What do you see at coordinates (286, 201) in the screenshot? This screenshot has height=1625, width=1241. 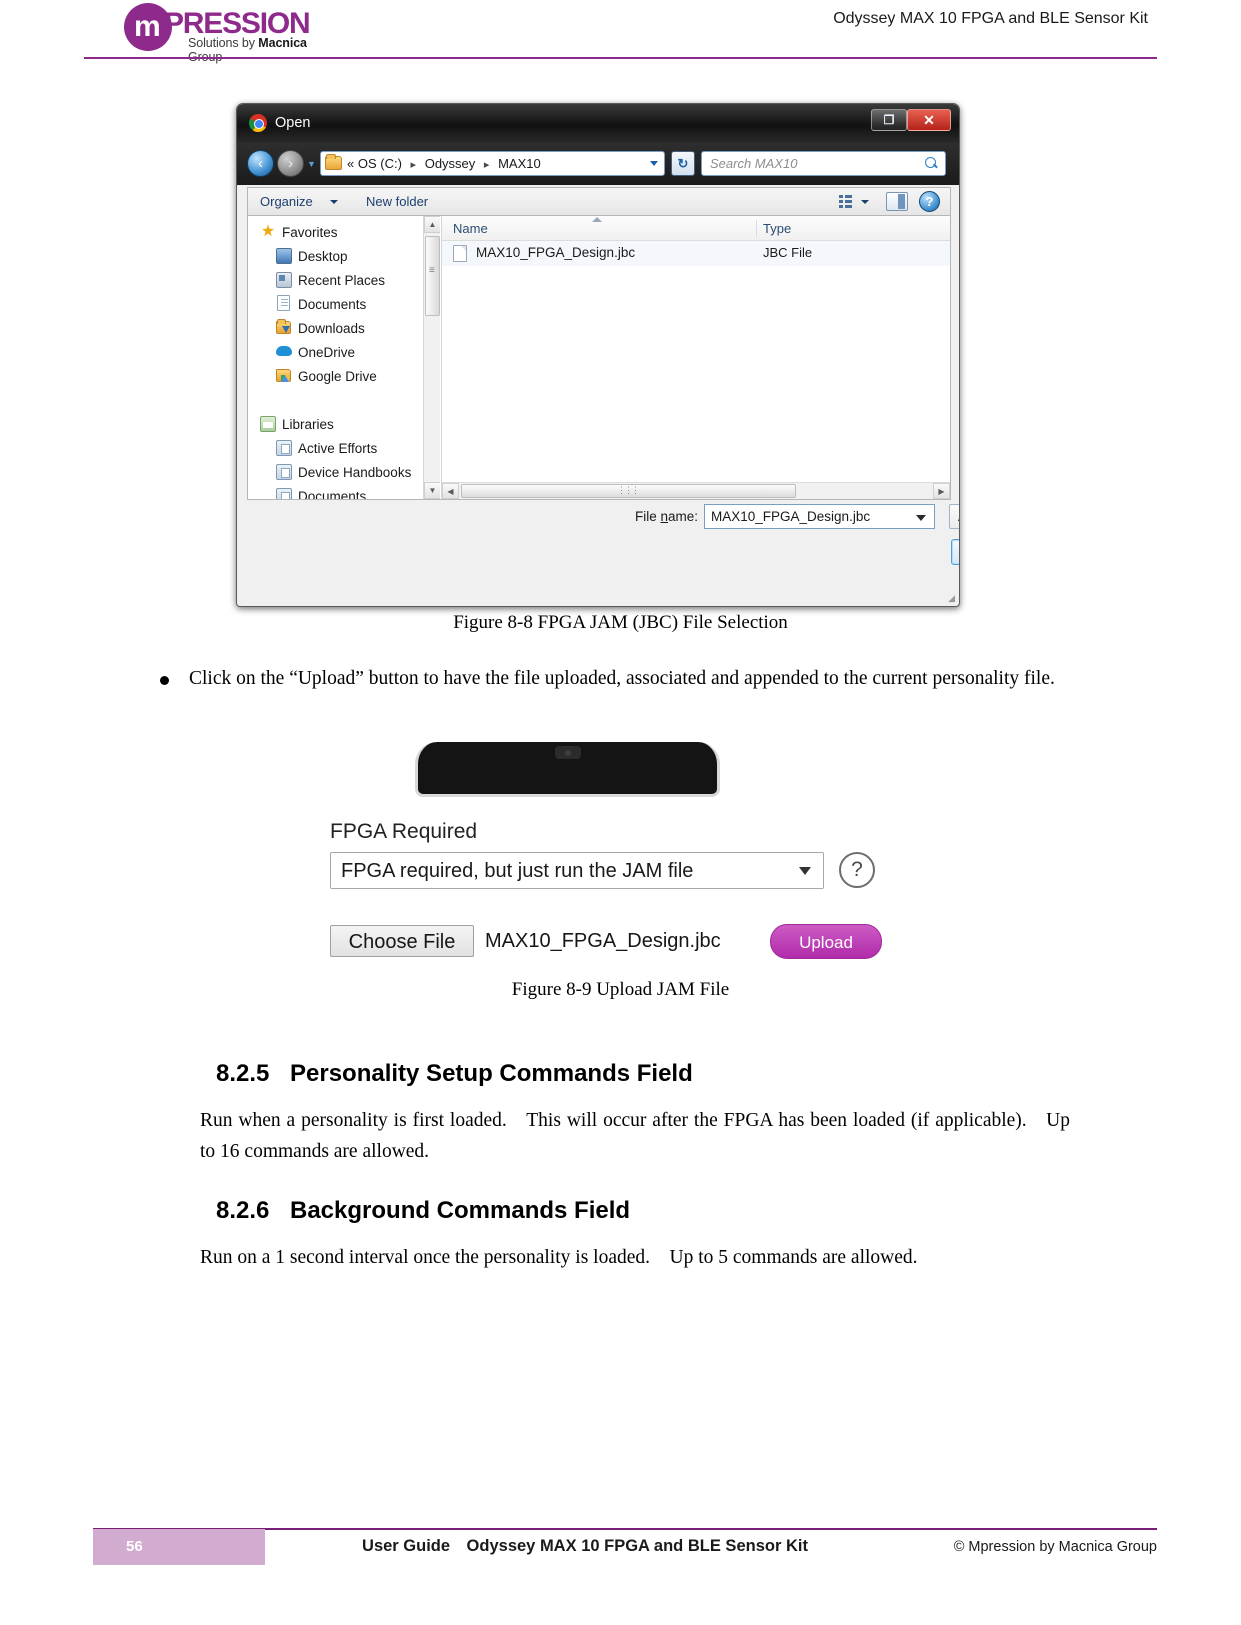 I see `organize-button: Organize` at bounding box center [286, 201].